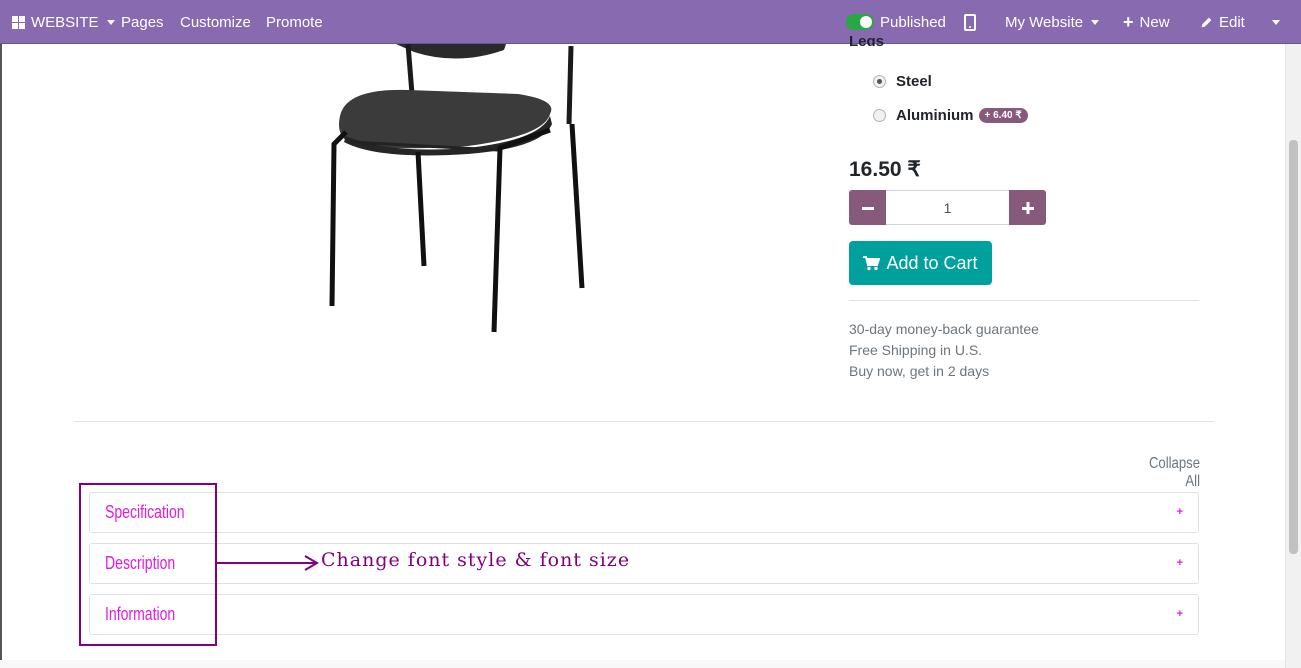 The image size is (1301, 668). Describe the element at coordinates (1232, 22) in the screenshot. I see `edit-label: Edit` at that location.